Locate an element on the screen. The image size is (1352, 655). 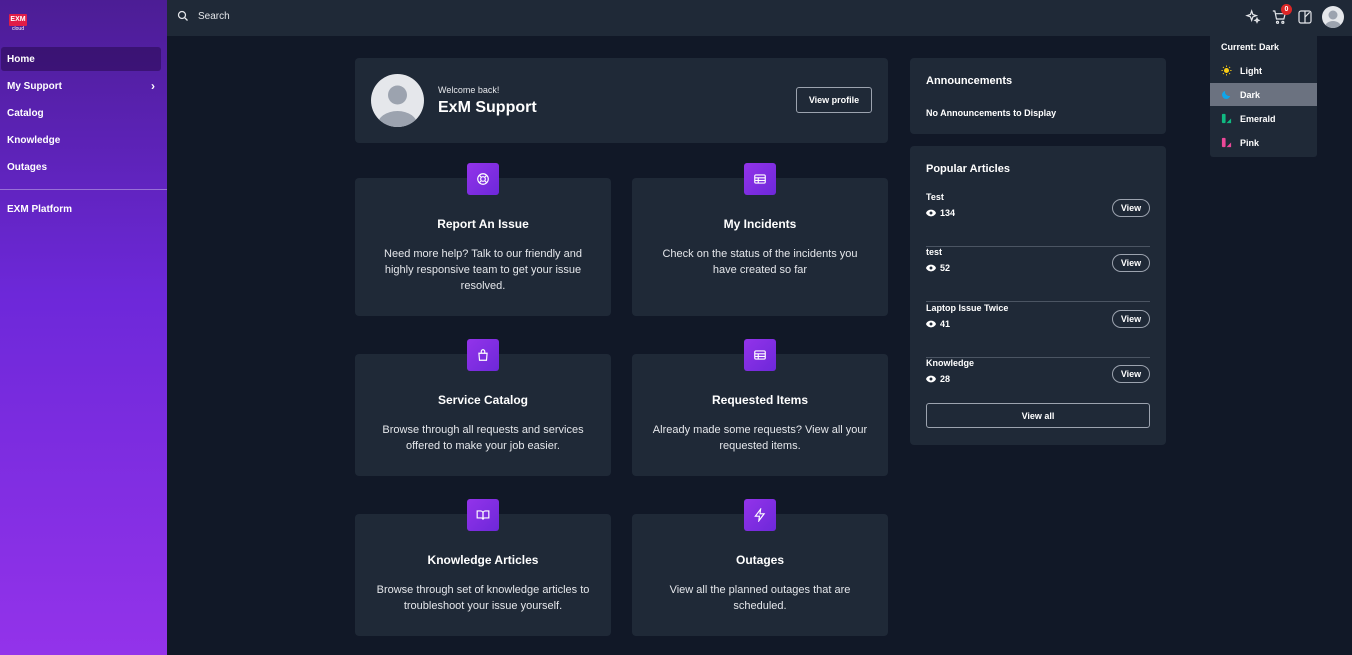
tile-title: Report An Issue is located at coordinates (483, 224).